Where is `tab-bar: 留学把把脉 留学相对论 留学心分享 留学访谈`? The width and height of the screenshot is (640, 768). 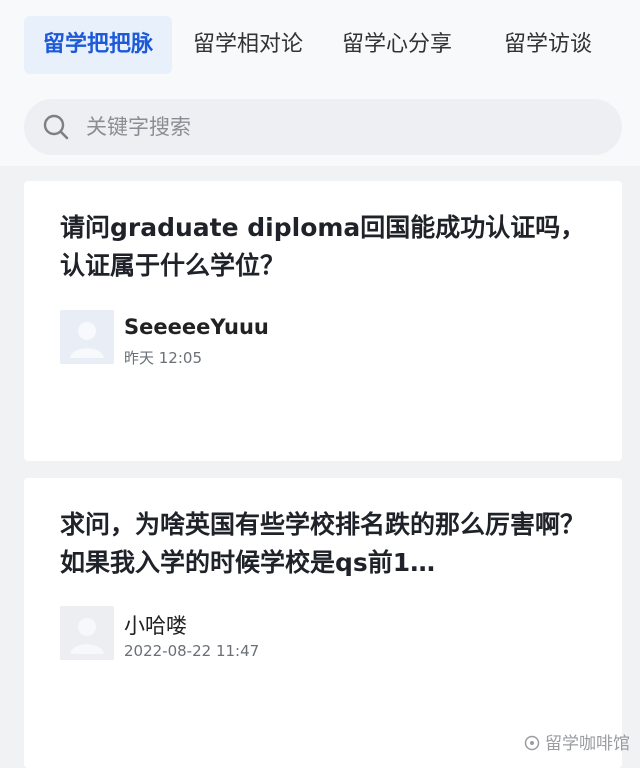 tab-bar: 留学把把脉 留学相对论 留学心分享 留学访谈 is located at coordinates (320, 46).